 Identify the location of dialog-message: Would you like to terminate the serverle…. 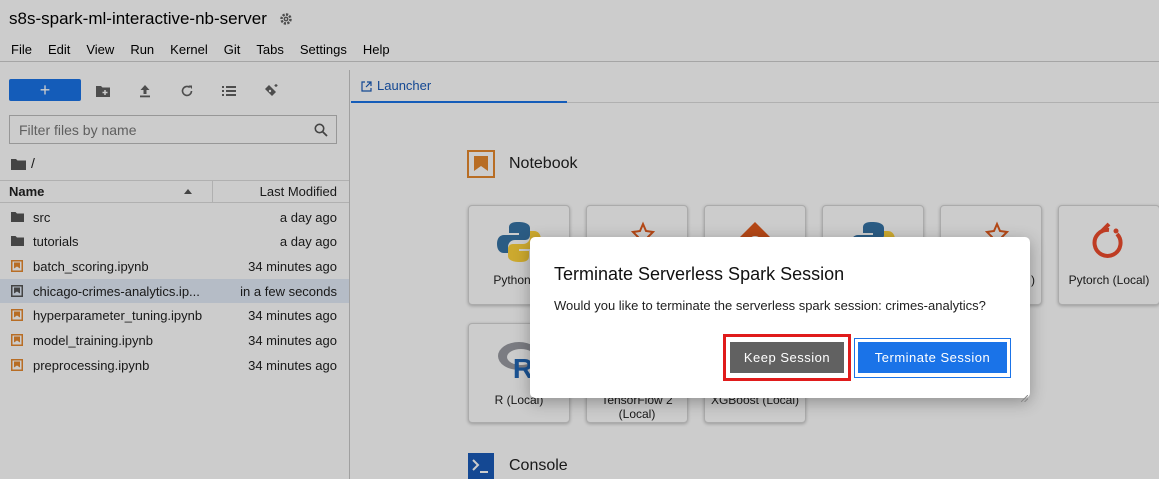
(770, 305).